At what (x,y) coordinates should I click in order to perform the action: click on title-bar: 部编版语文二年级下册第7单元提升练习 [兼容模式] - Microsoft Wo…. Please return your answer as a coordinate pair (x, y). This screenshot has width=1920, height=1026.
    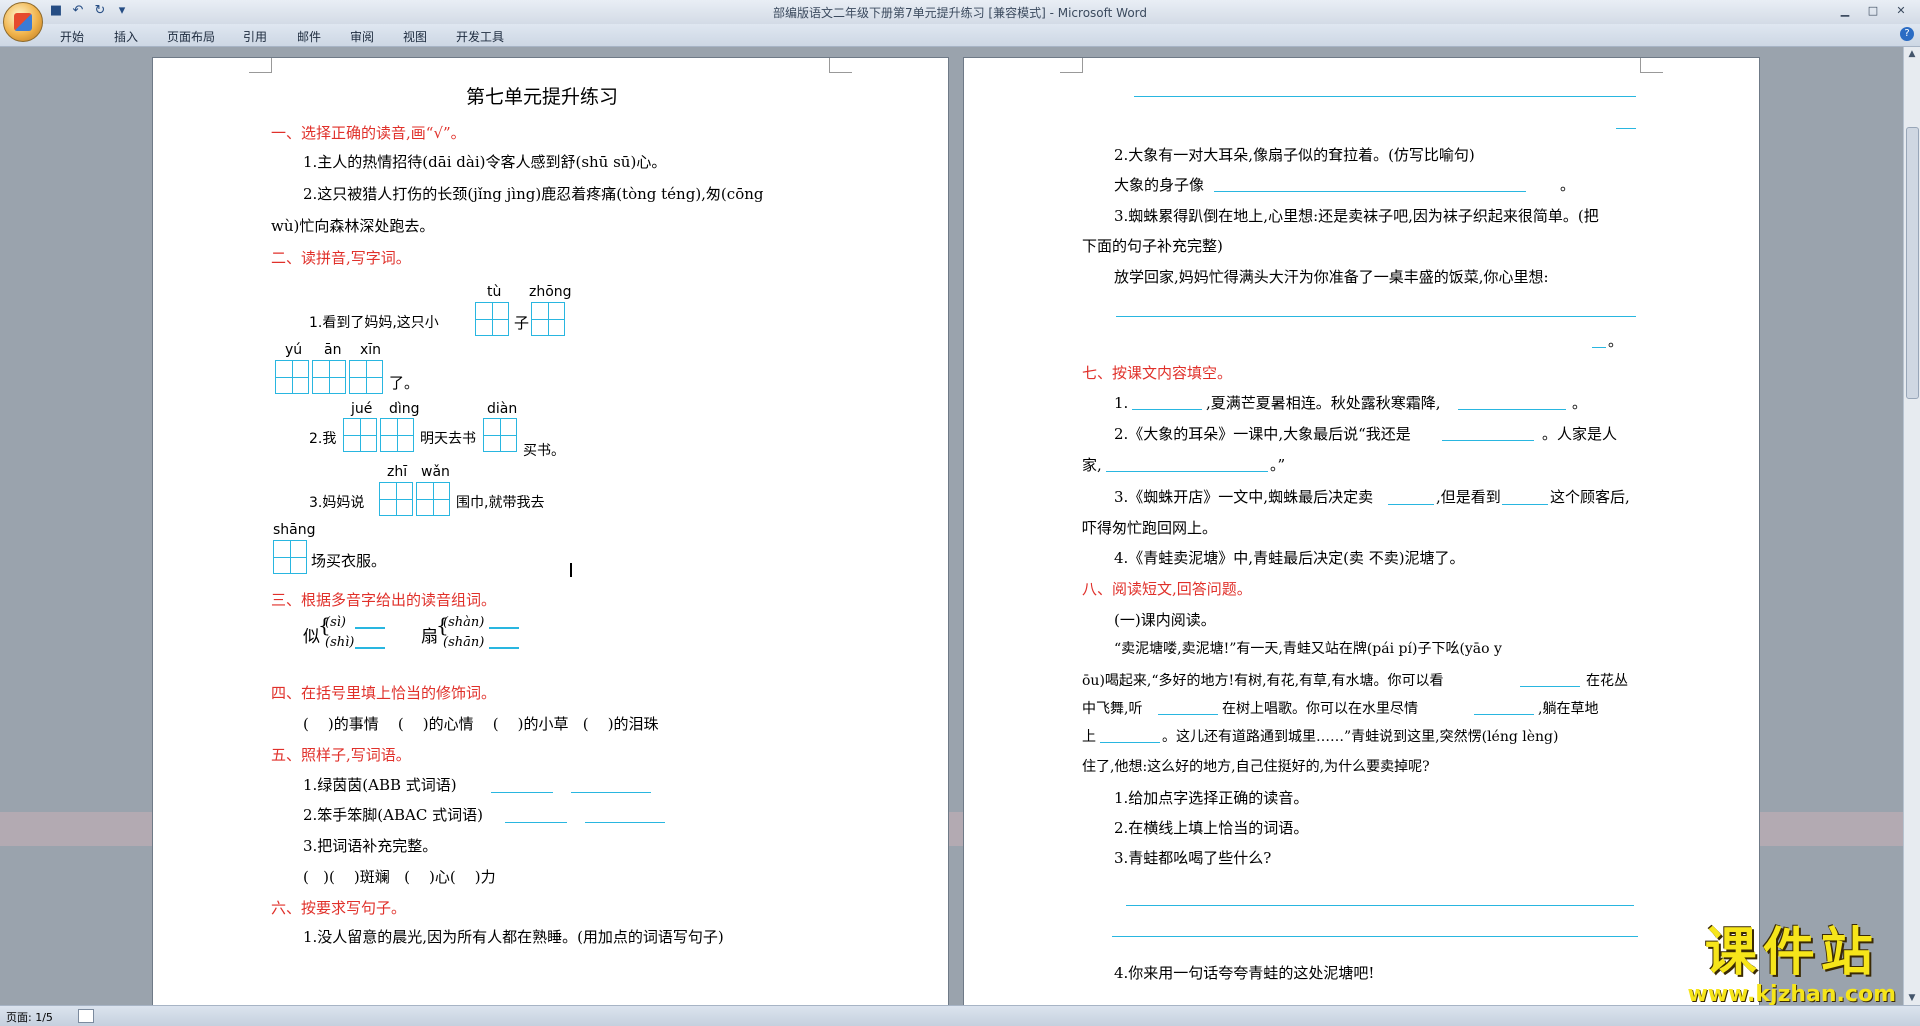
    Looking at the image, I should click on (960, 12).